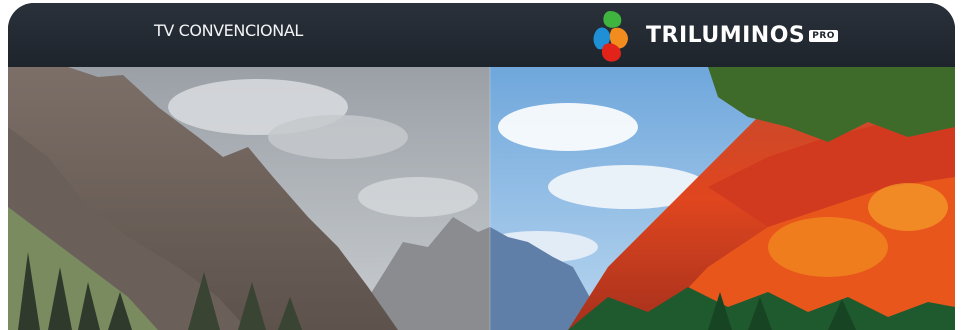 This screenshot has height=330, width=963. Describe the element at coordinates (823, 36) in the screenshot. I see `pro-badge: PRO` at that location.